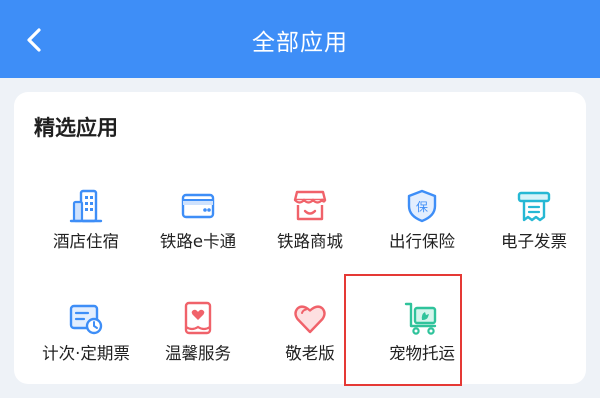 This screenshot has width=600, height=398. Describe the element at coordinates (310, 353) in the screenshot. I see `app-label: 敬老版` at that location.